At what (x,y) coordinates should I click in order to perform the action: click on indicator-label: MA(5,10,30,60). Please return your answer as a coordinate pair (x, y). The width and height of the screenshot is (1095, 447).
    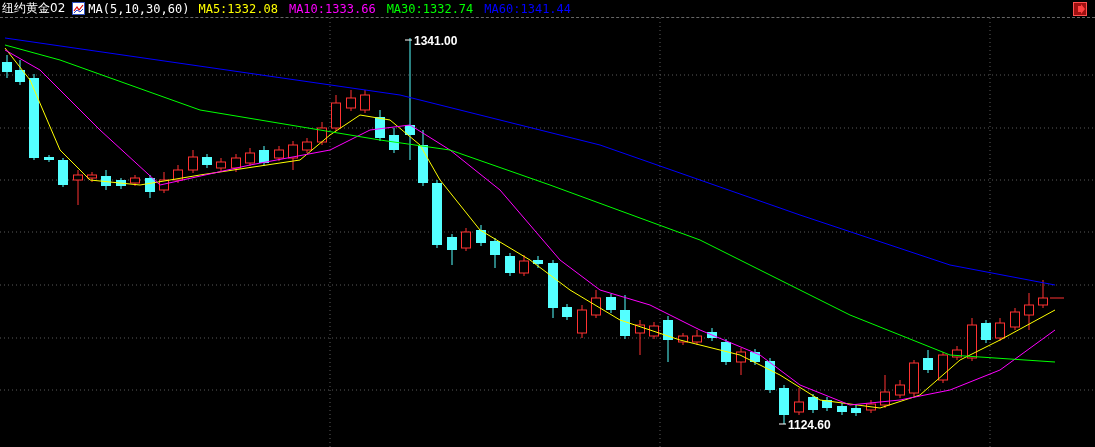
    Looking at the image, I should click on (139, 8).